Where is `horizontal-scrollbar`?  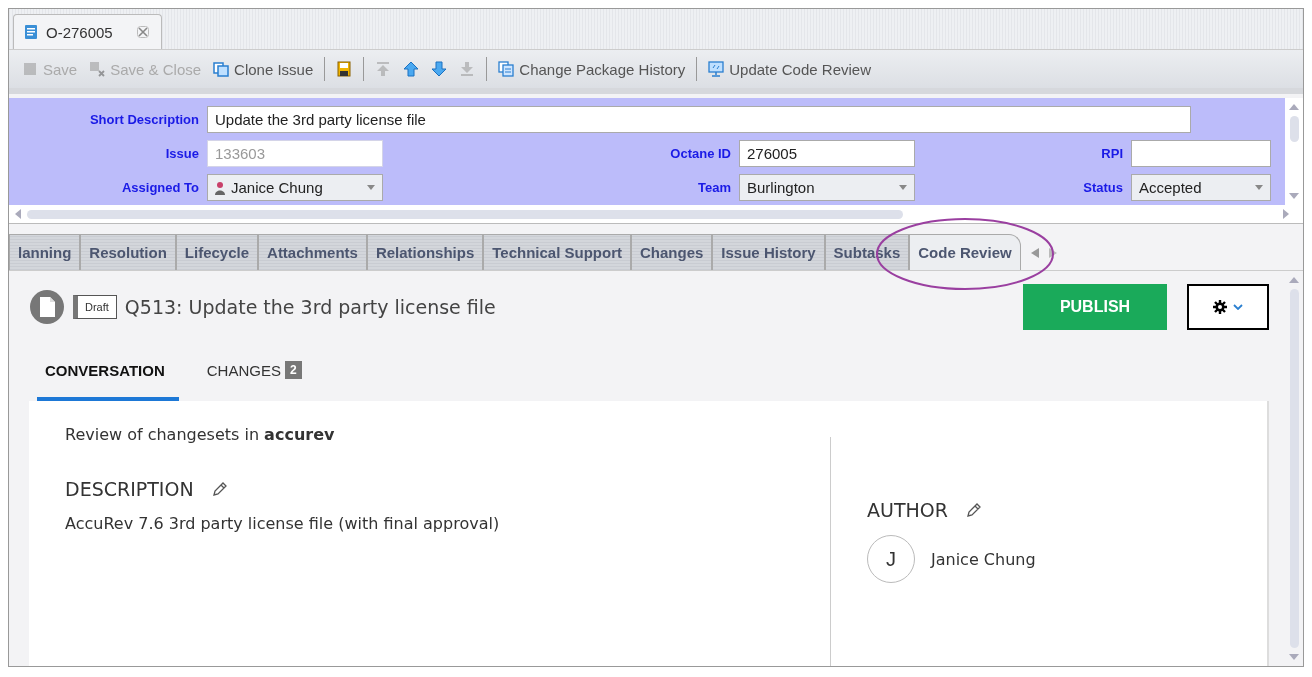
horizontal-scrollbar is located at coordinates (656, 214).